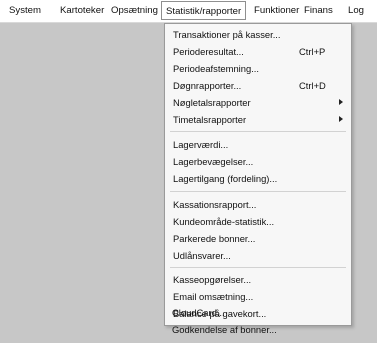 This screenshot has height=343, width=377. I want to click on menu-kartoteker: Kartoteker, so click(82, 11).